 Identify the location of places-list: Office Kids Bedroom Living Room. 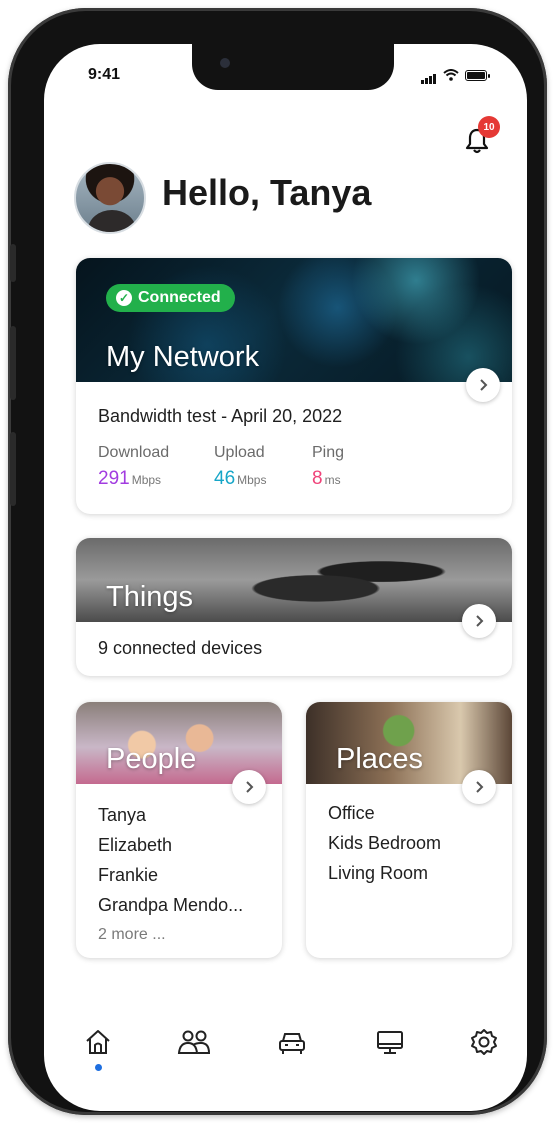
(384, 843).